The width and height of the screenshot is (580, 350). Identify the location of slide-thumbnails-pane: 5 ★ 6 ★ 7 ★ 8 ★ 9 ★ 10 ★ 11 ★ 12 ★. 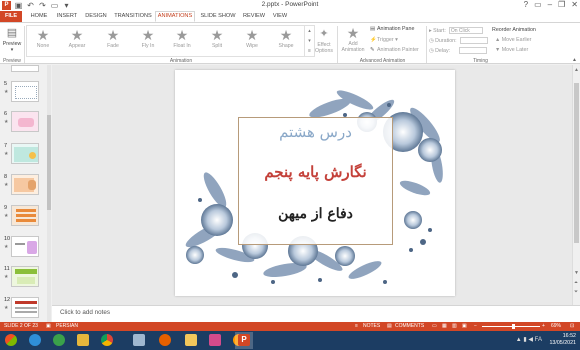
(26, 193).